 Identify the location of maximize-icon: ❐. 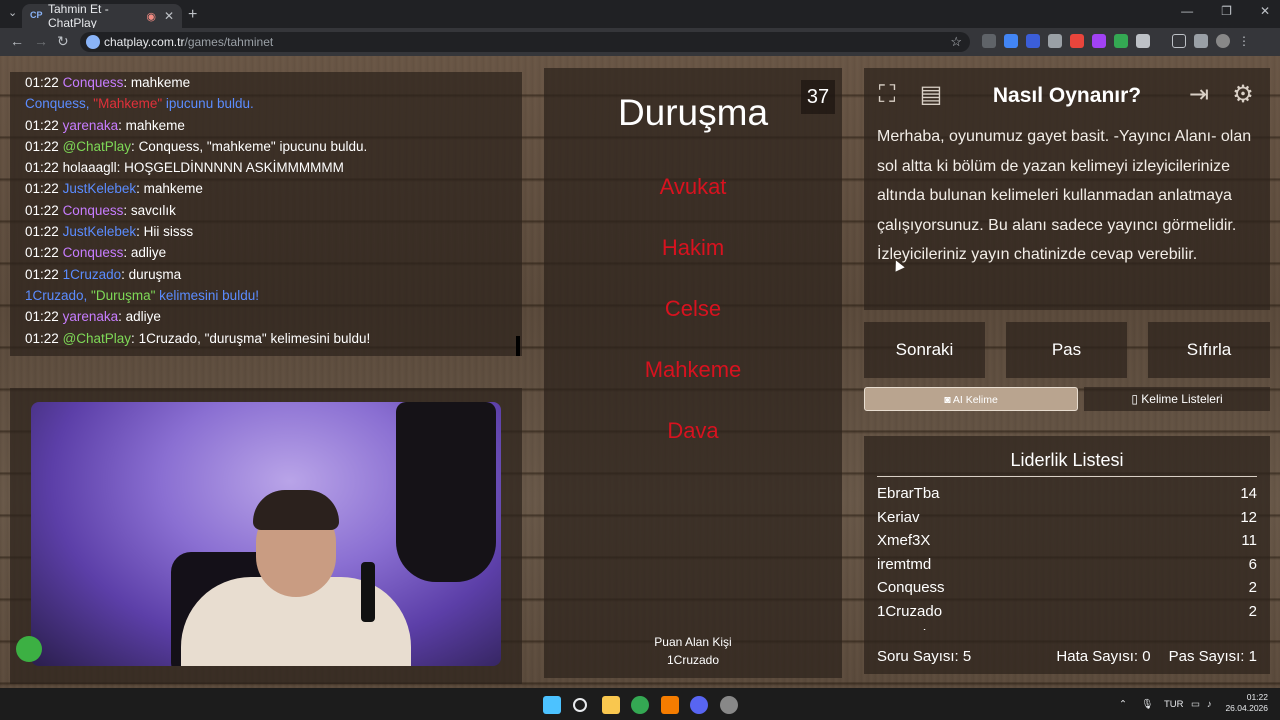
(1226, 11).